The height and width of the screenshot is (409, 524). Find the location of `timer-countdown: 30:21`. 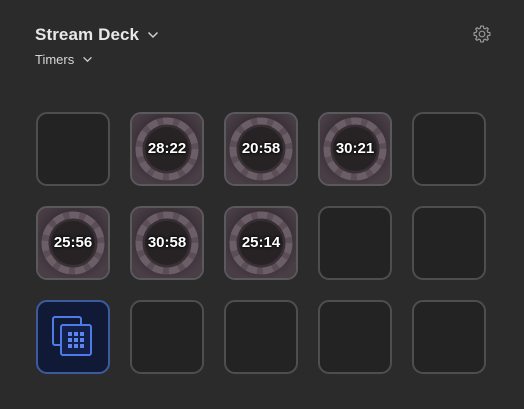

timer-countdown: 30:21 is located at coordinates (355, 148).